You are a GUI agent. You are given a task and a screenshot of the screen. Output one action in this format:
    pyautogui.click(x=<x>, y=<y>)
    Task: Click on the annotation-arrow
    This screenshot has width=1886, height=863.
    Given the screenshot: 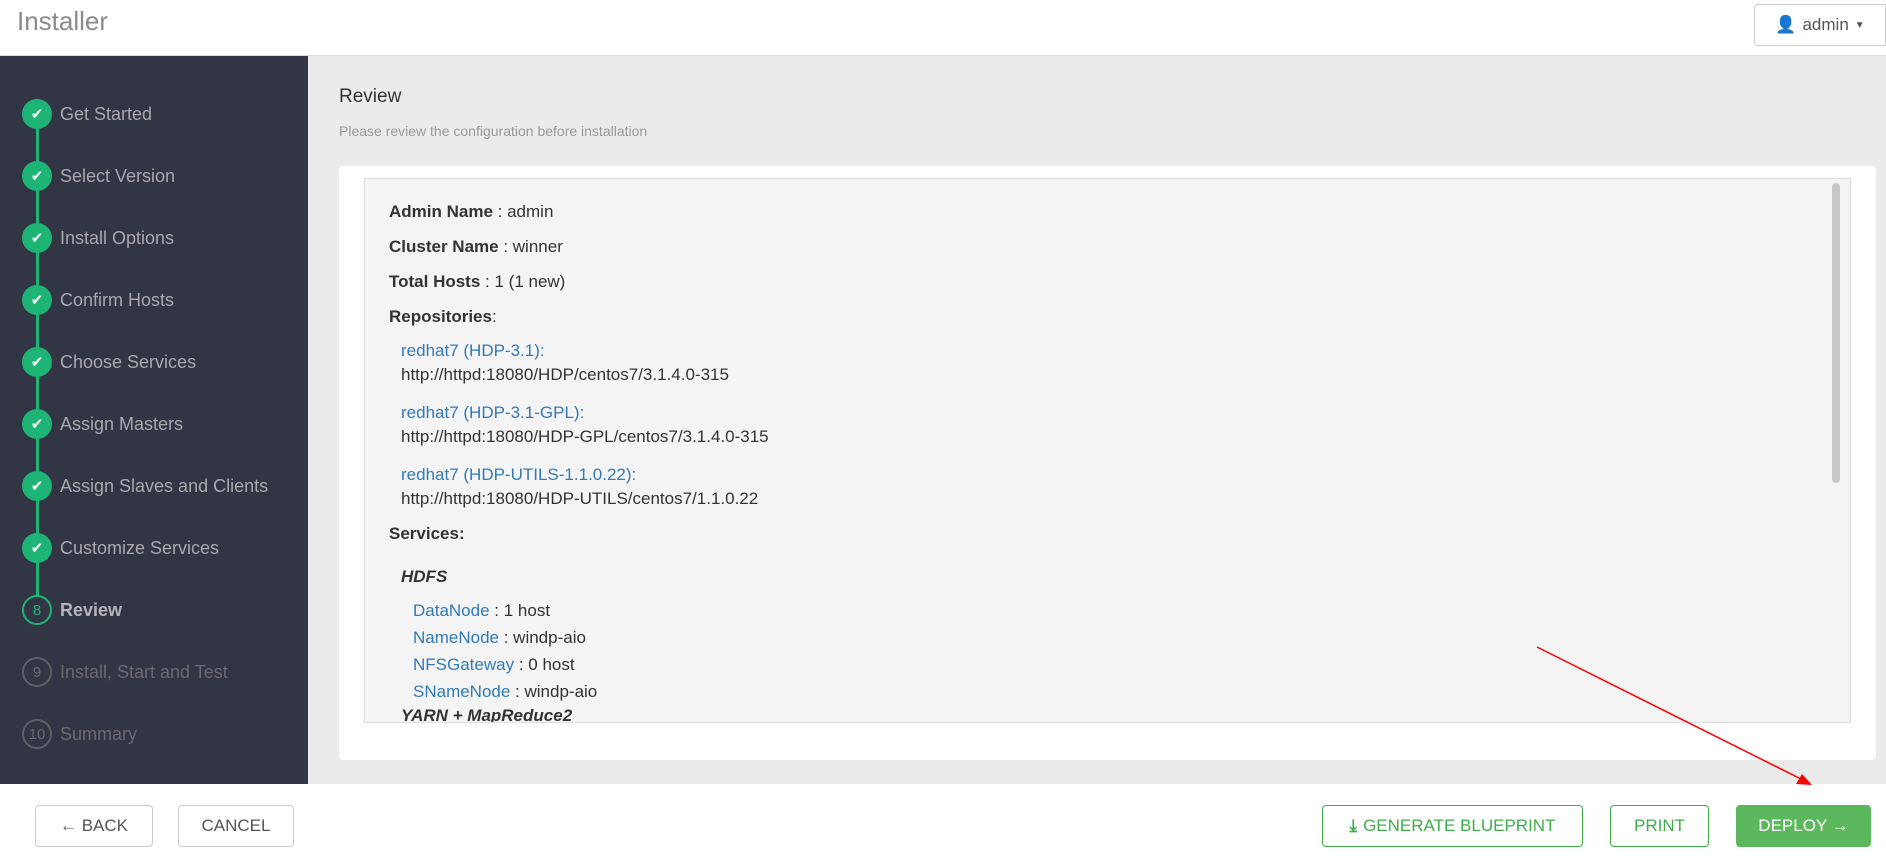 What is the action you would take?
    pyautogui.click(x=1674, y=715)
    